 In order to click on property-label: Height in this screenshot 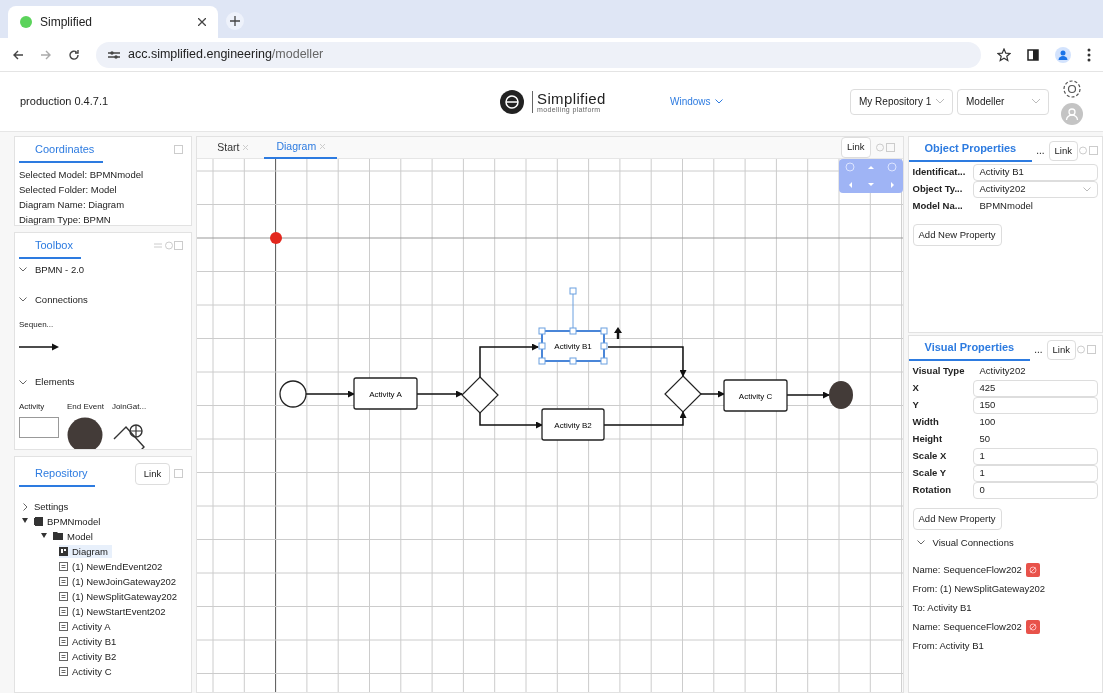, I will do `click(928, 438)`.